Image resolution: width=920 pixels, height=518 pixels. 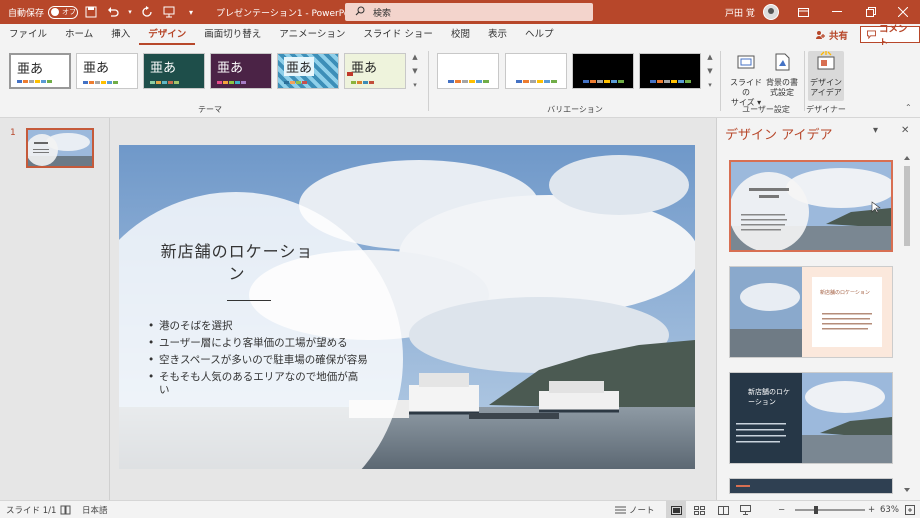 What do you see at coordinates (13, 133) in the screenshot?
I see `slide-number: 1` at bounding box center [13, 133].